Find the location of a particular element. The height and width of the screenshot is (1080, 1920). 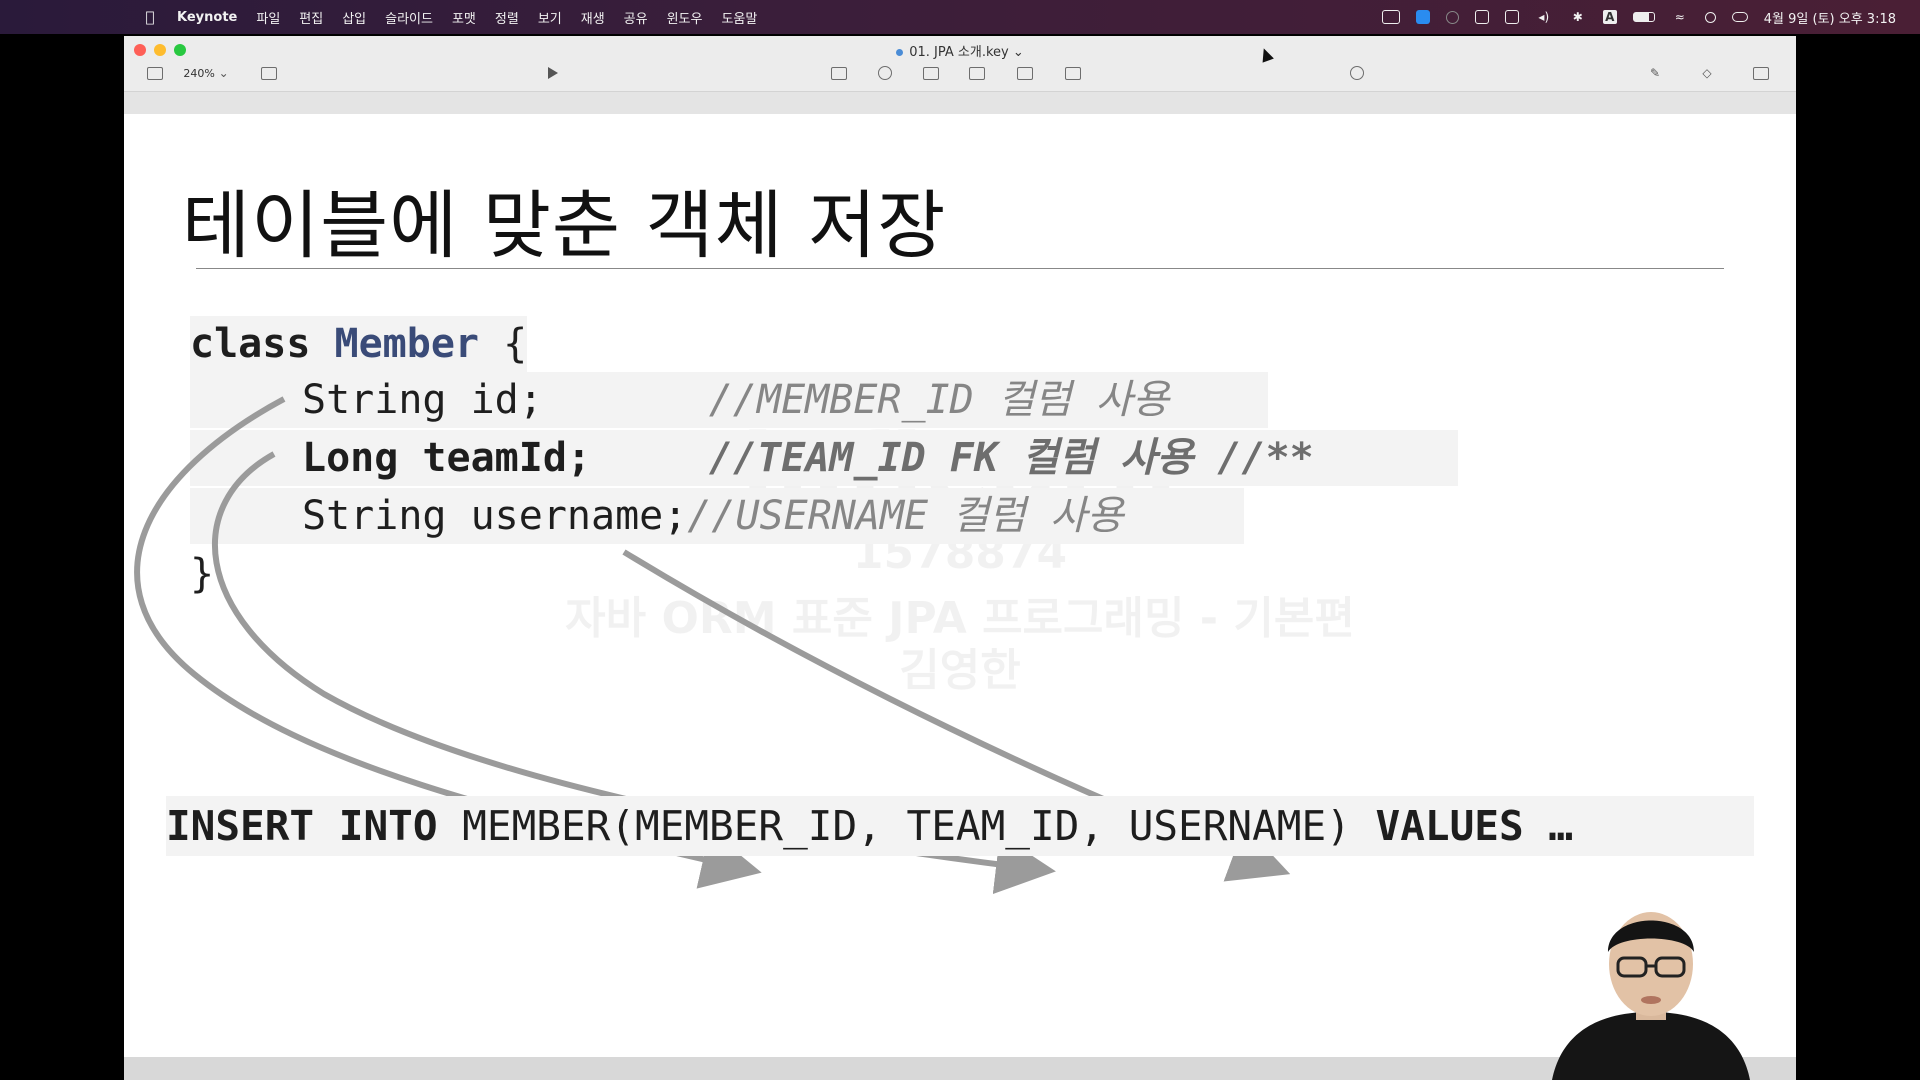

code-line-team-id: Long teamId; //TEAM_ID FK 컬럼 사용 //** is located at coordinates (824, 458).